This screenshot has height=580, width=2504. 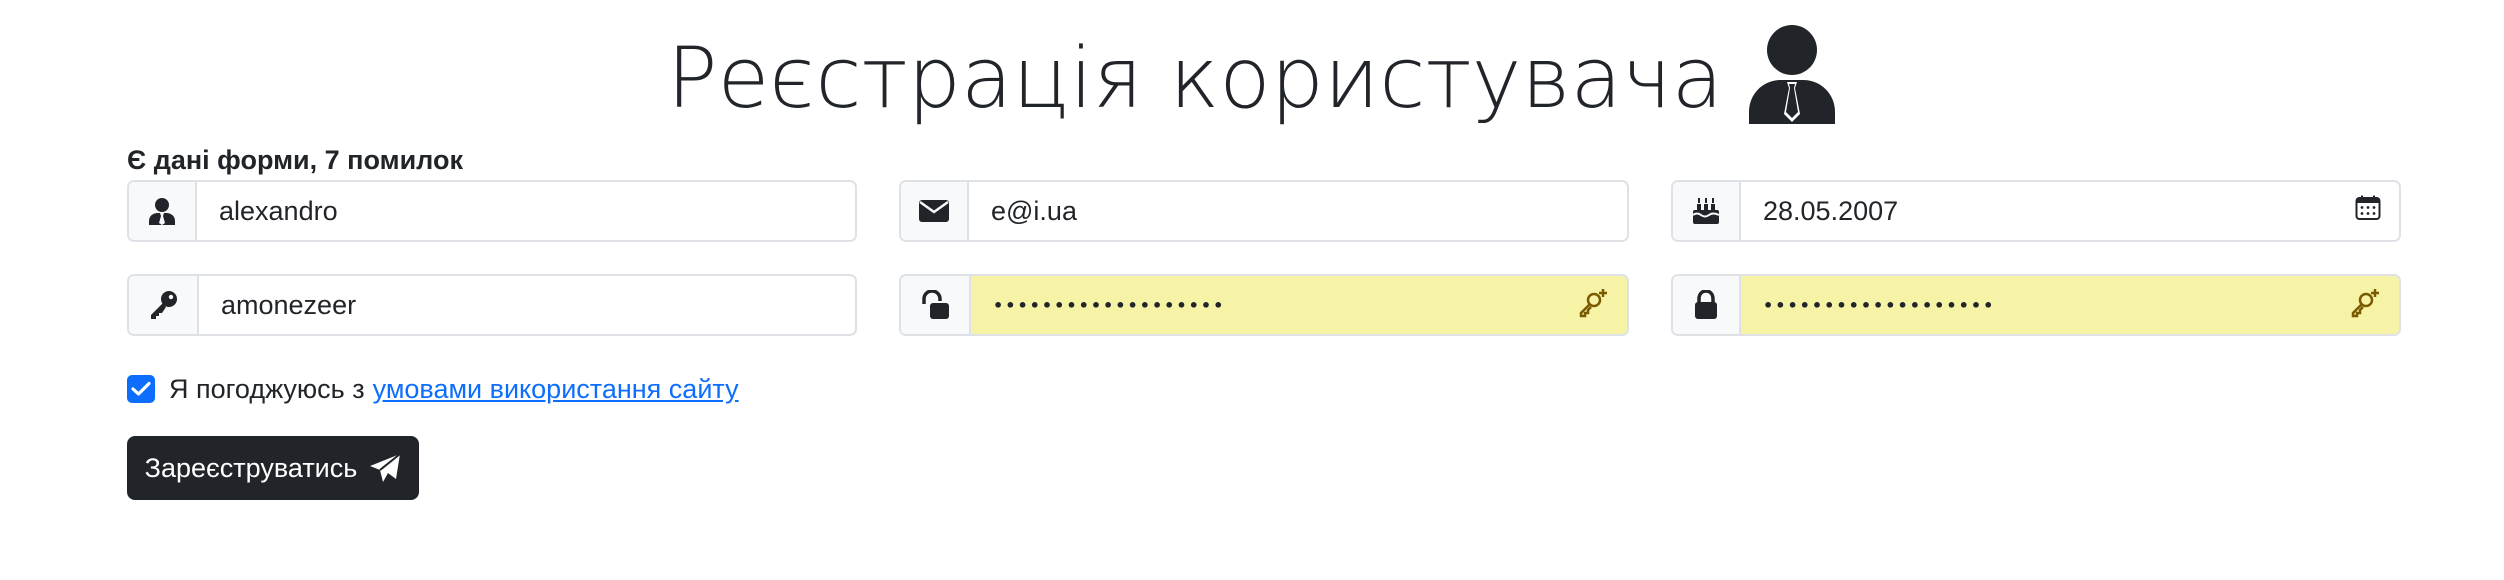 I want to click on page-title: Реєстрація користувача, so click(x=1195, y=78).